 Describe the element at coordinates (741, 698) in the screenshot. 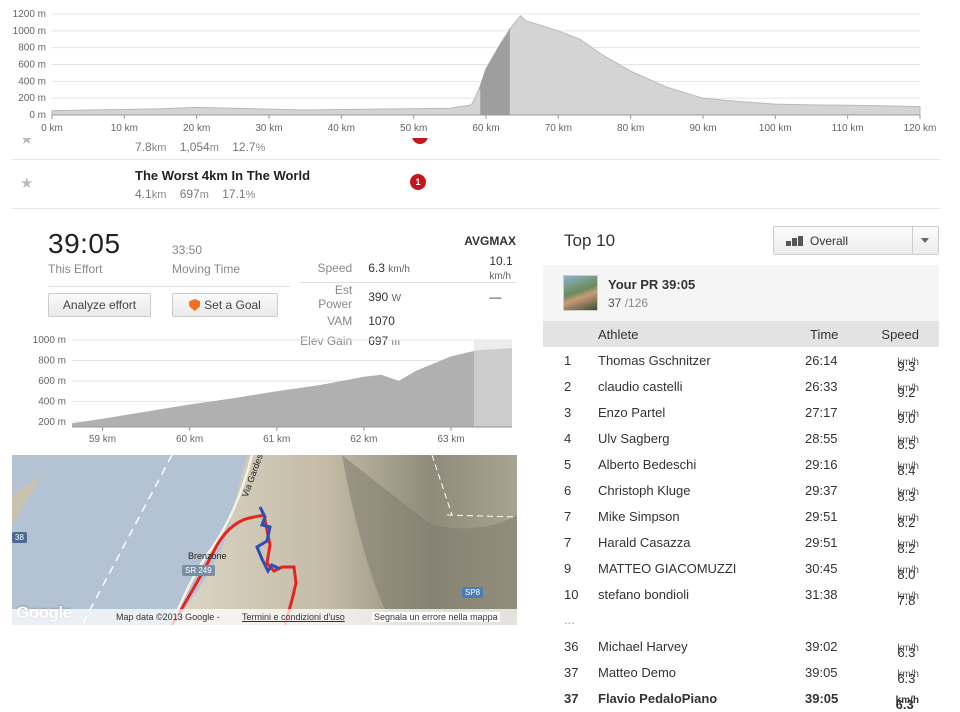

I see `table-row: 37 Flavio PedaloPiano 39:05 6.3 km/h` at that location.